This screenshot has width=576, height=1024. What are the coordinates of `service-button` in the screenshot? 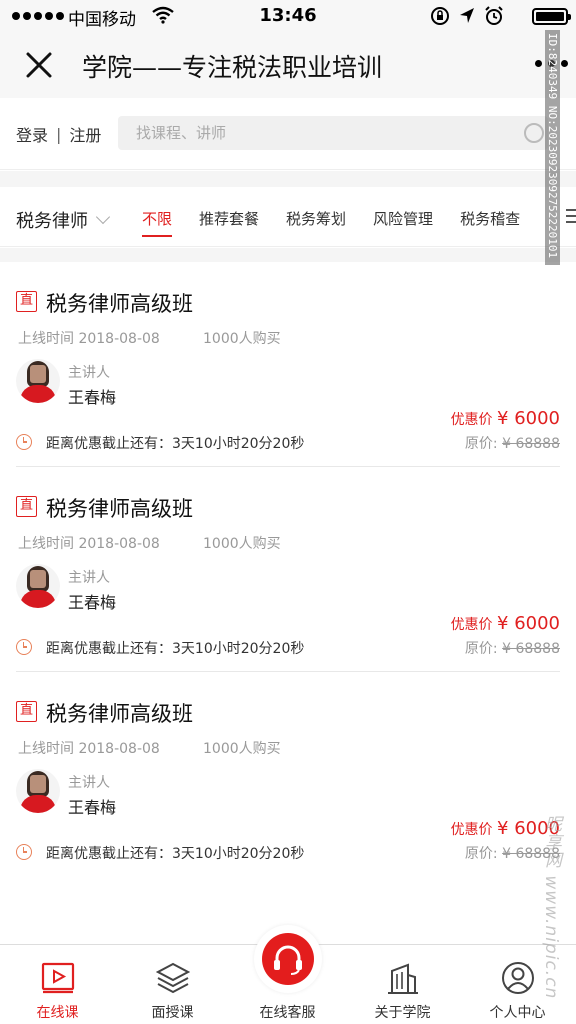 It's located at (288, 959).